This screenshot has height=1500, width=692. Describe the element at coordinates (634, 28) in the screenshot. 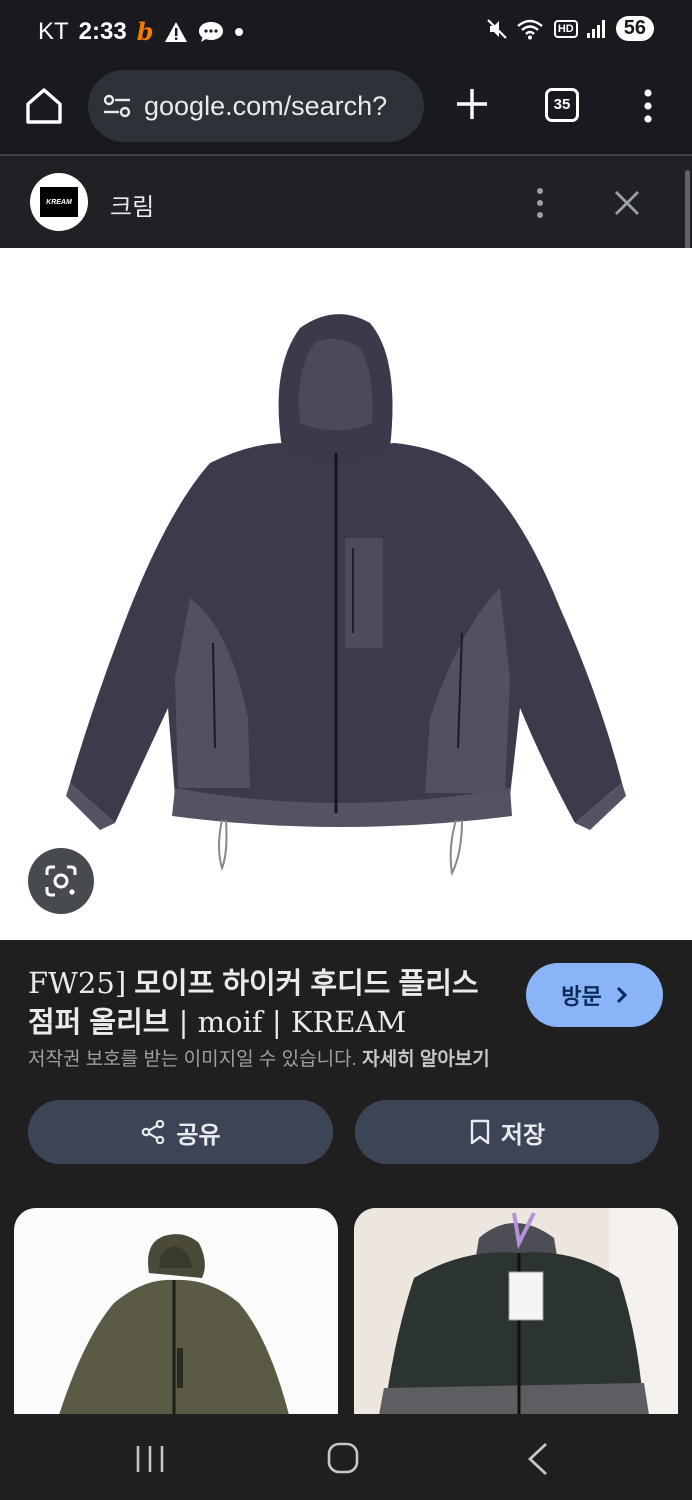

I see `battery-indicator: 56` at that location.